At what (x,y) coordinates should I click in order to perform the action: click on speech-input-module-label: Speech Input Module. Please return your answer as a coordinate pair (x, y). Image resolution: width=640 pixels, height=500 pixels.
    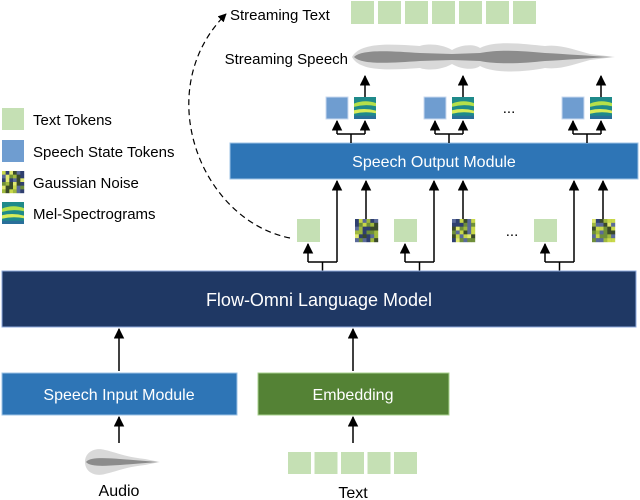
    Looking at the image, I should click on (118, 395).